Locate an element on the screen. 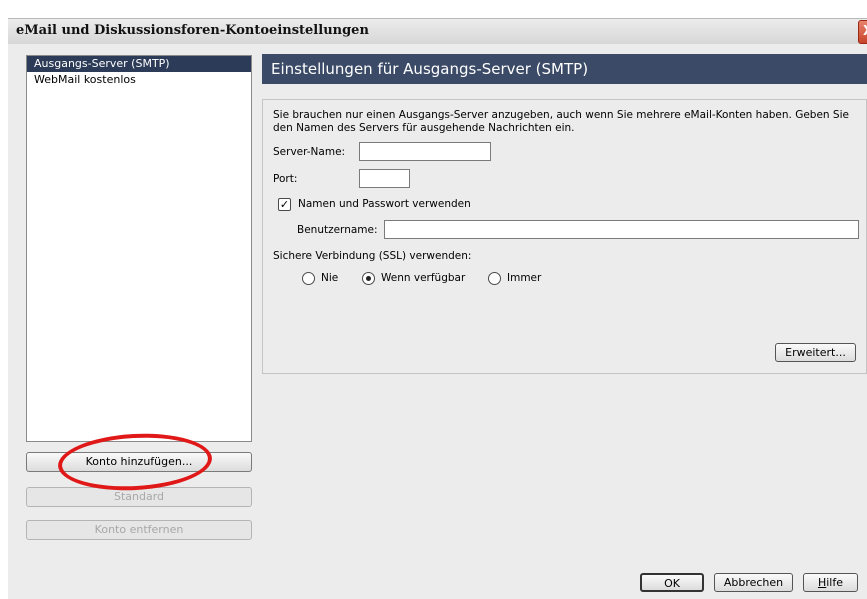 The image size is (867, 599). ssl-always-label: Immer is located at coordinates (524, 278).